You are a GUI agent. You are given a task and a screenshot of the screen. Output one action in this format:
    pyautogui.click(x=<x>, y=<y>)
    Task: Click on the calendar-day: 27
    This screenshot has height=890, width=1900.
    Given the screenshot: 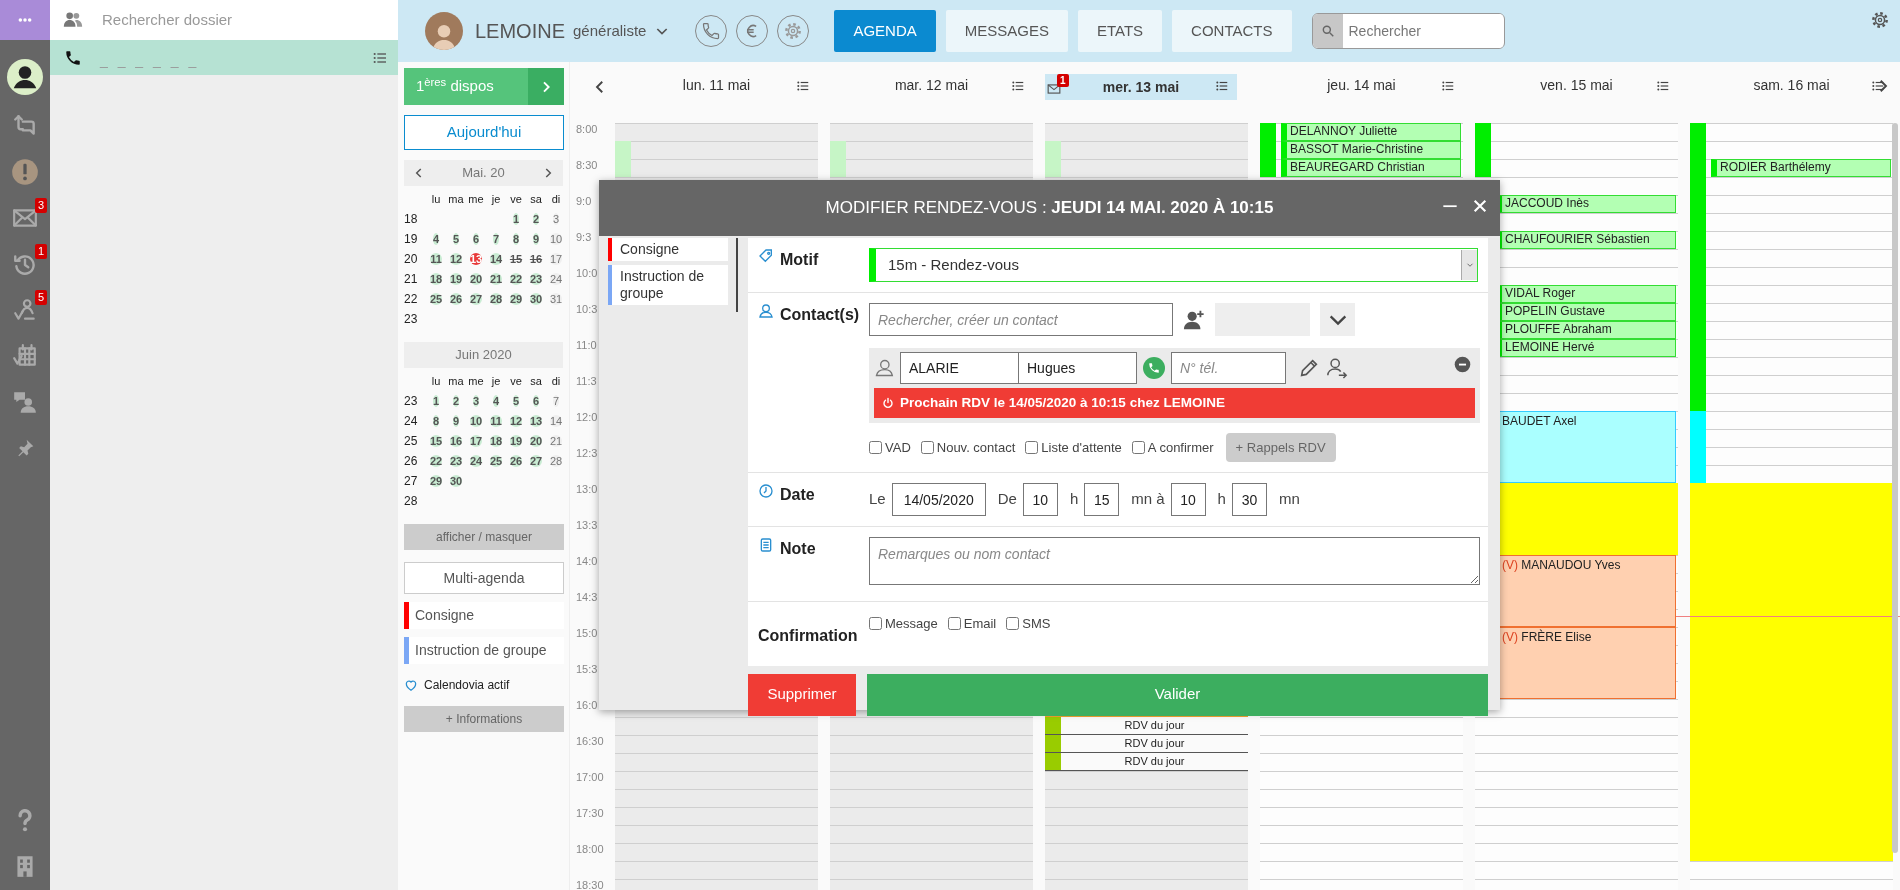 What is the action you would take?
    pyautogui.click(x=536, y=461)
    